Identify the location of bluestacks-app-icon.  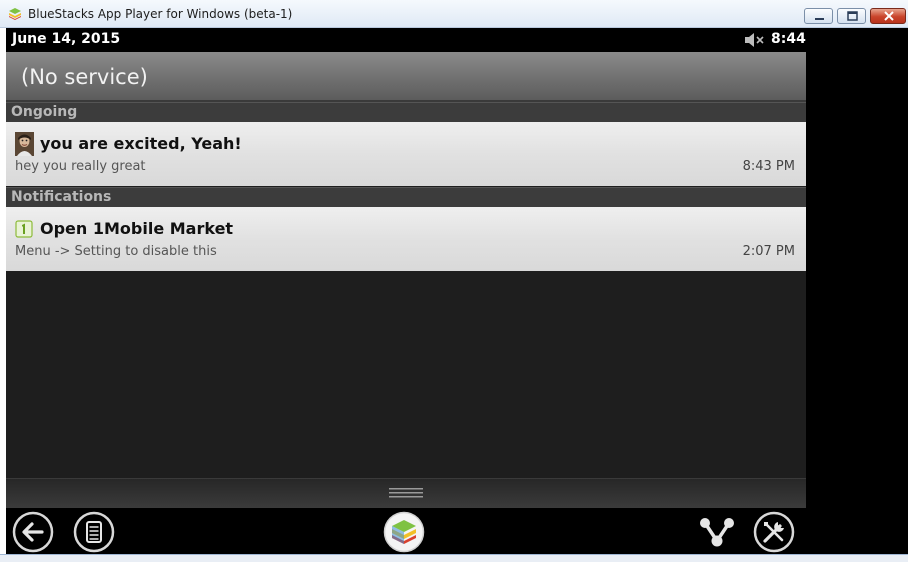
(15, 14).